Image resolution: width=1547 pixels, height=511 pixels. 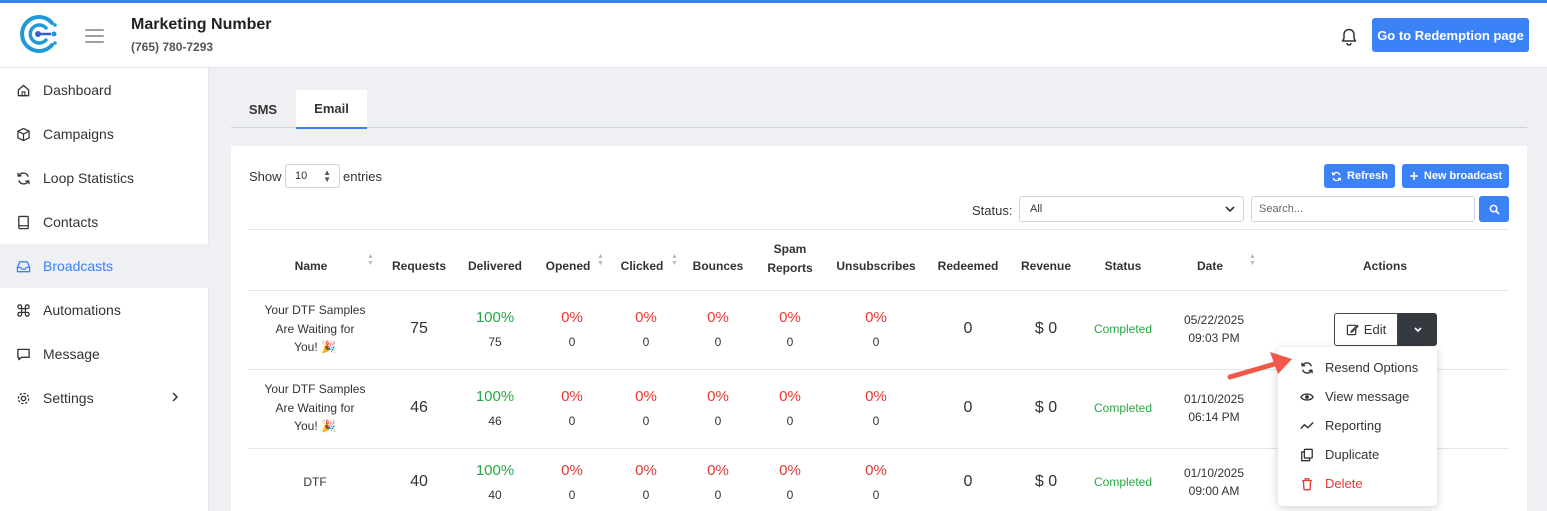 I want to click on go-to-redemption-button: Go to Redemption page, so click(x=1450, y=35).